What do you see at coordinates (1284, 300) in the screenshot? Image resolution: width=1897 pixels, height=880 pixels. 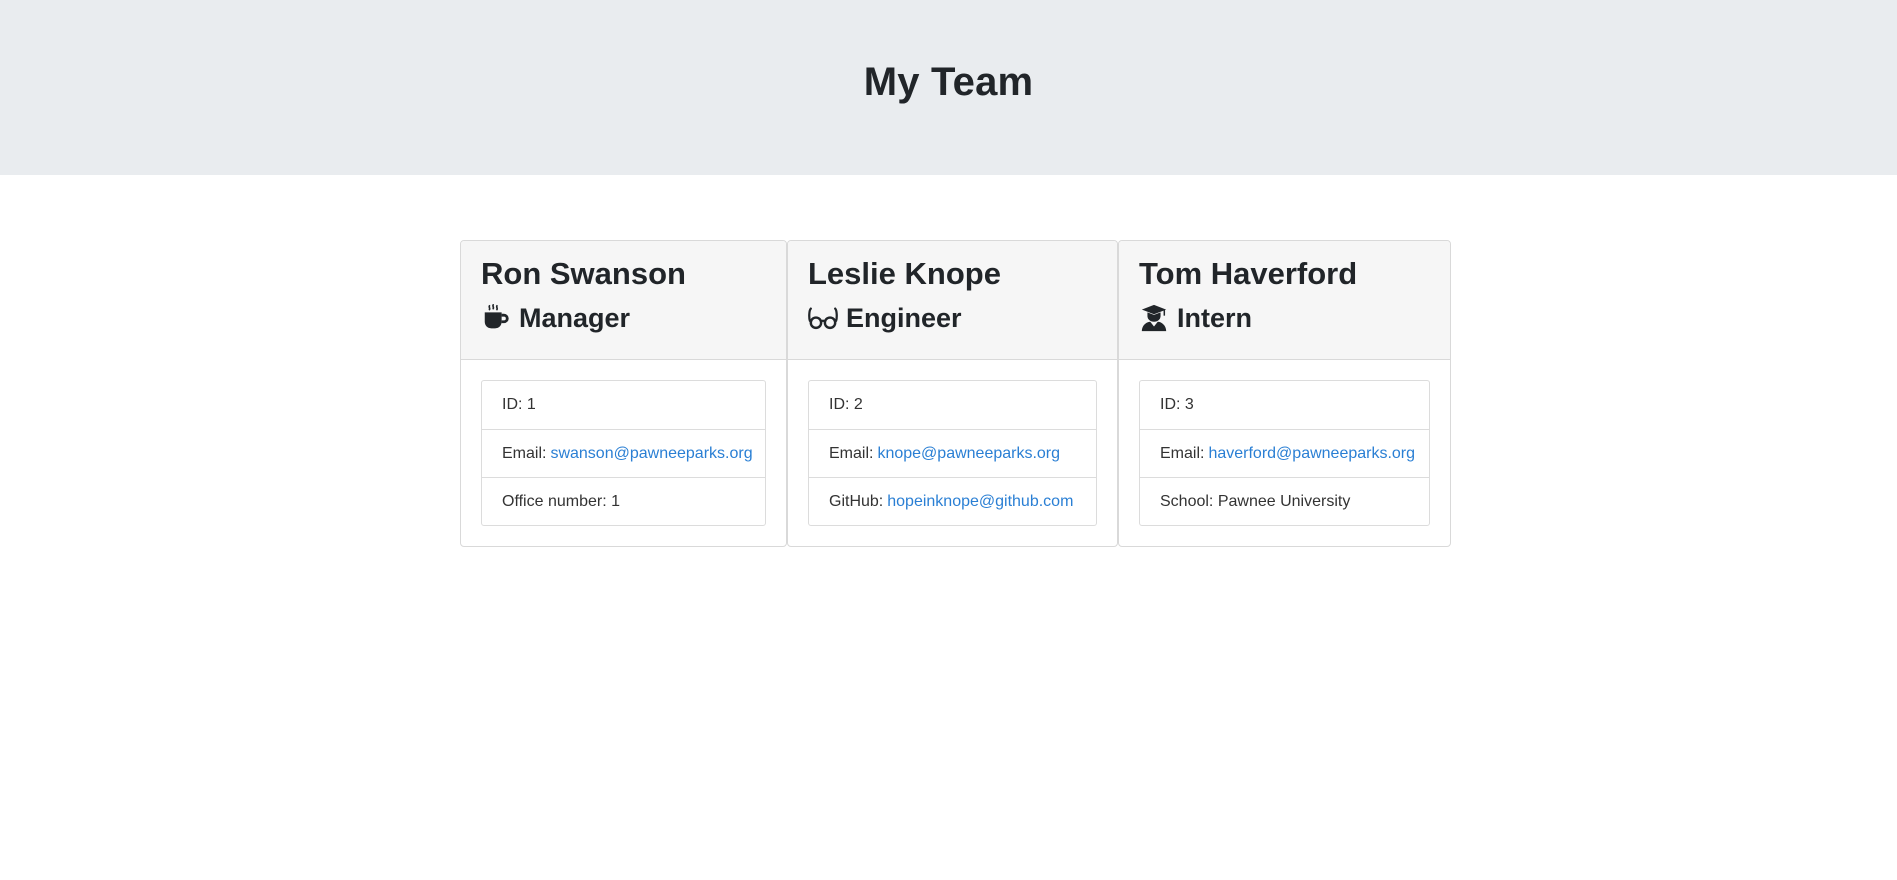 I see `card-header: Tom Haverford Intern` at bounding box center [1284, 300].